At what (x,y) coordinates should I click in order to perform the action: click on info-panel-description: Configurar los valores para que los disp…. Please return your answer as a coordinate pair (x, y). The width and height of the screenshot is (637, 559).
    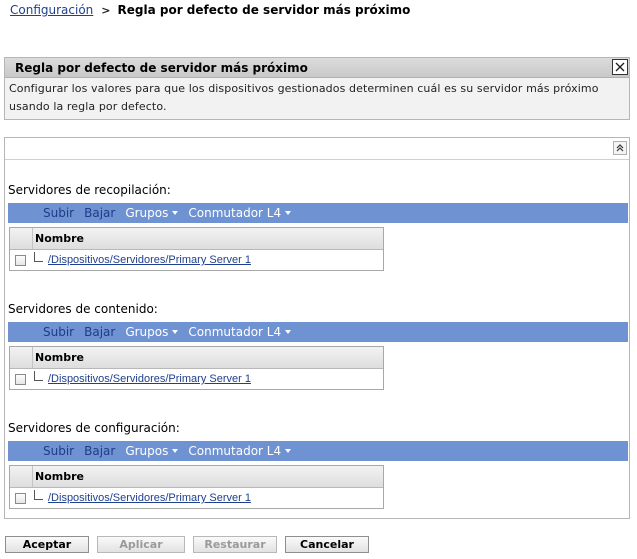
    Looking at the image, I should click on (304, 97).